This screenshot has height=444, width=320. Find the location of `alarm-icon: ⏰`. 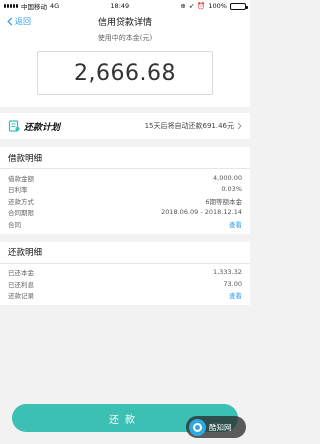

alarm-icon: ⏰ is located at coordinates (201, 6).